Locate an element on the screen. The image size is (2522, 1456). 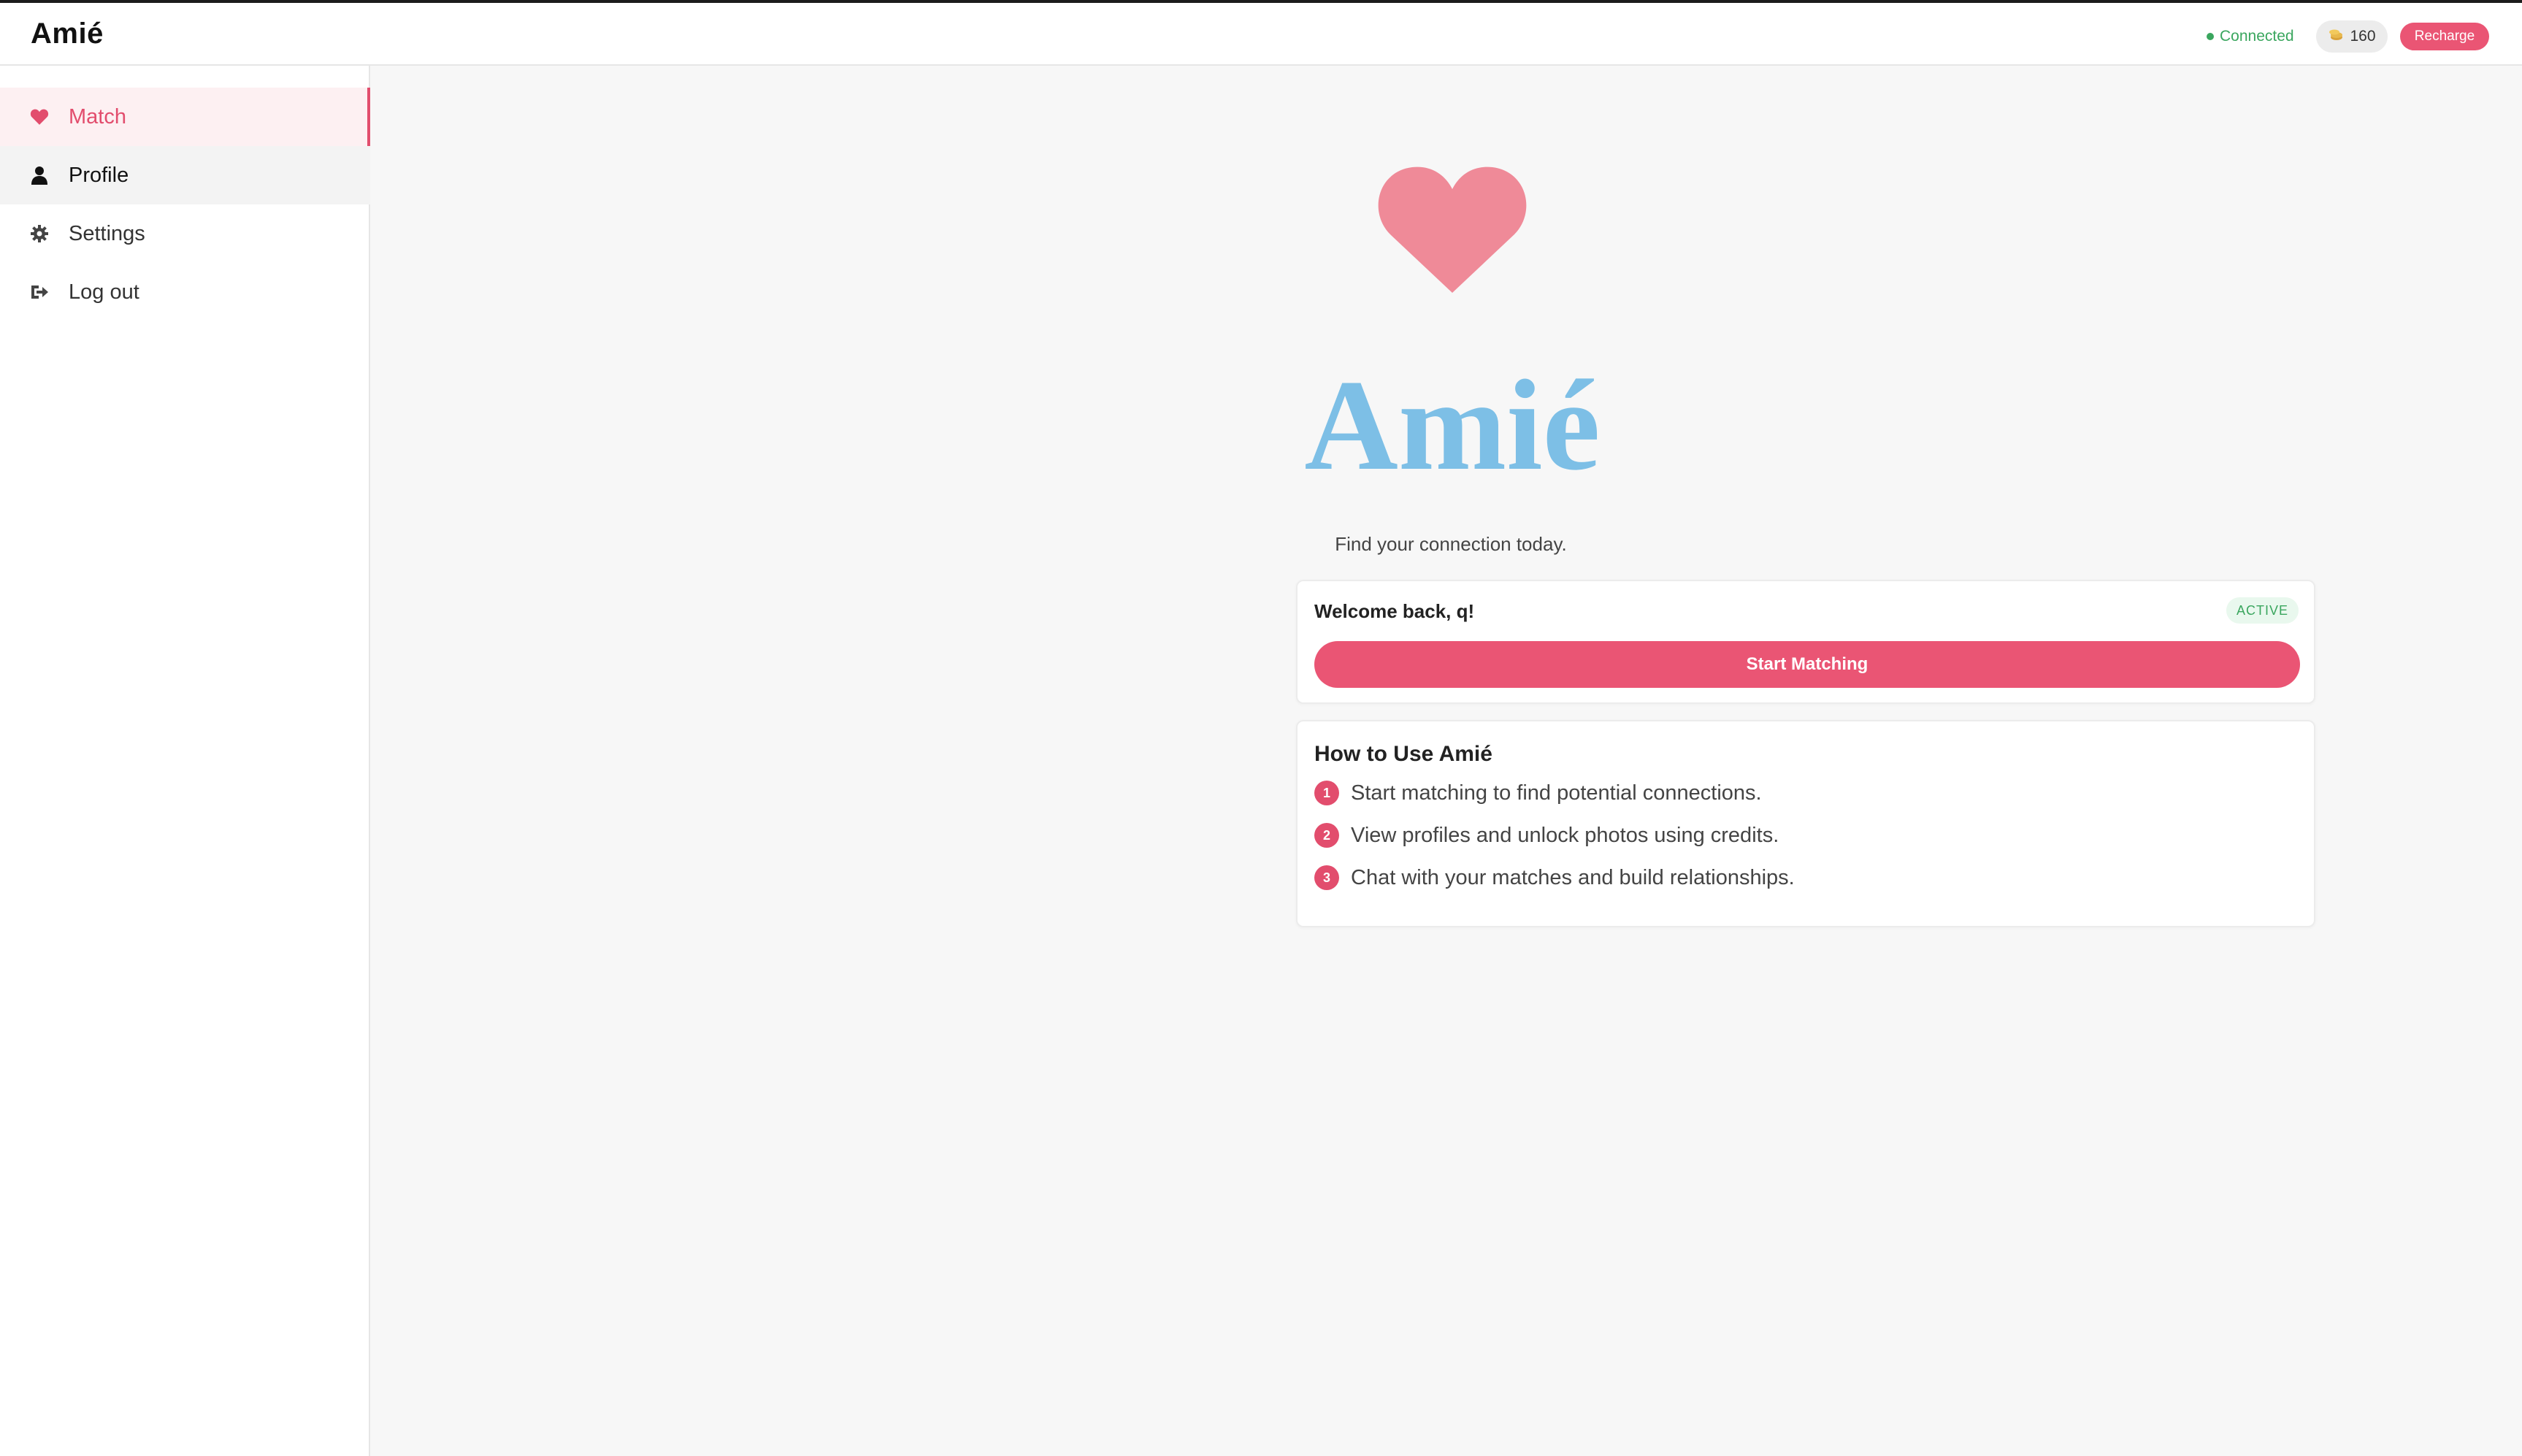
sidebar-item-label: Profile is located at coordinates (99, 175).